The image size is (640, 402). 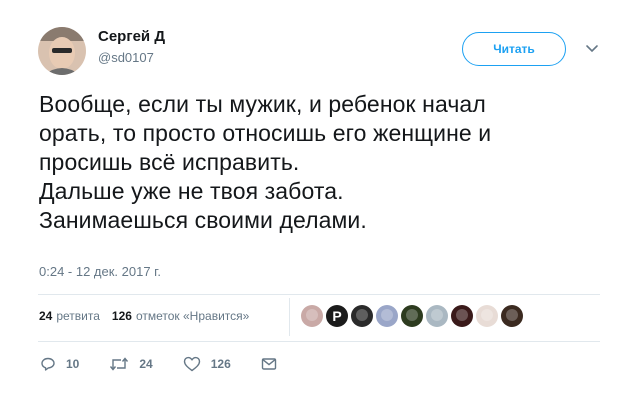 What do you see at coordinates (178, 364) in the screenshot?
I see `tweet-actions: 10 24 126` at bounding box center [178, 364].